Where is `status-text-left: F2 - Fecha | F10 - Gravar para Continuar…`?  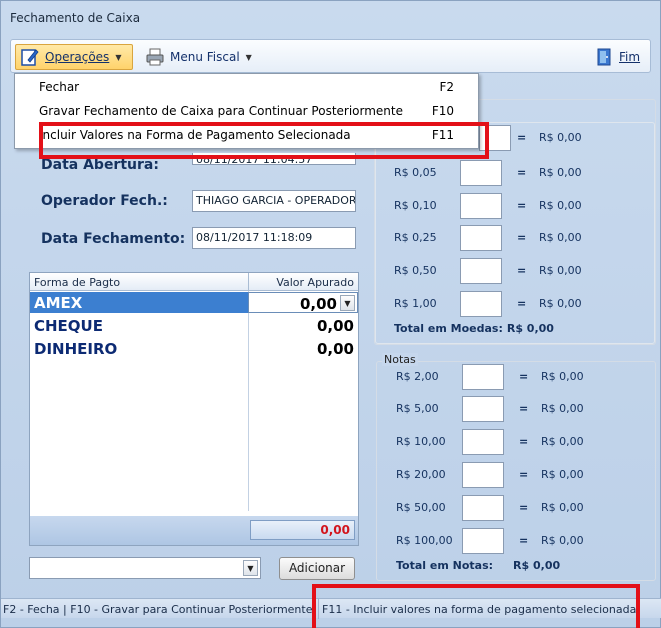 status-text-left: F2 - Fecha | F10 - Gravar para Continuar… is located at coordinates (158, 609).